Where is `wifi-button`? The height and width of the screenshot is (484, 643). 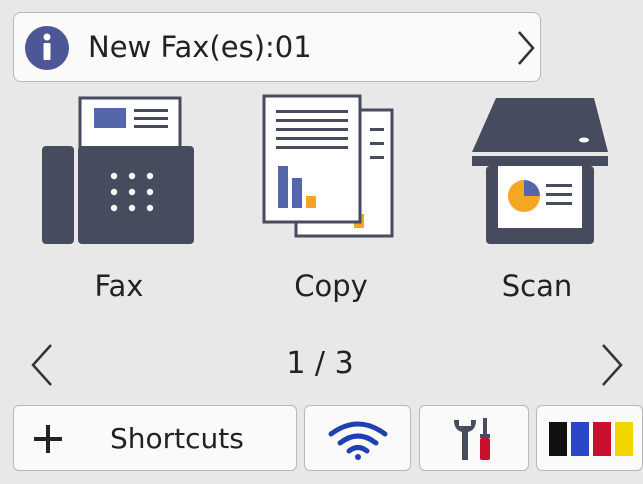 wifi-button is located at coordinates (357, 438).